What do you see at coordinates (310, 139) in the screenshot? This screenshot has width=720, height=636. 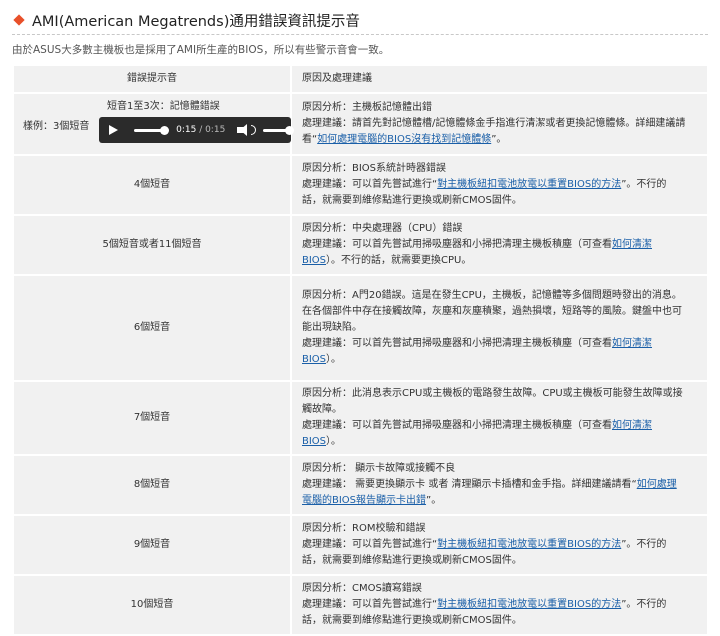 I see `reason-text: 看“` at bounding box center [310, 139].